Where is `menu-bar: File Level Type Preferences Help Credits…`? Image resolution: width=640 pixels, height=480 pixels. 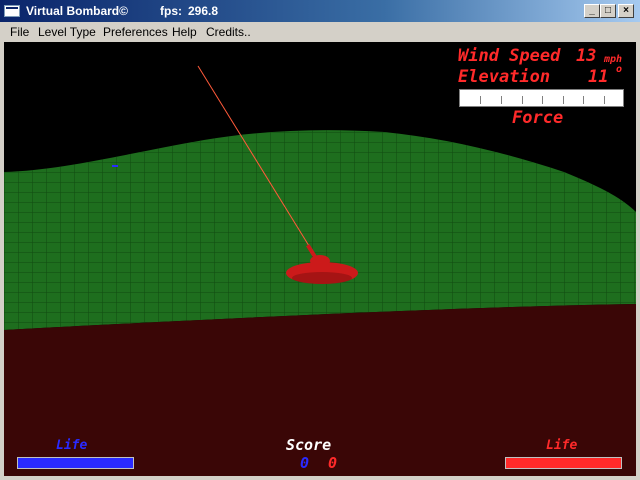
menu-bar: File Level Type Preferences Help Credits… is located at coordinates (320, 32).